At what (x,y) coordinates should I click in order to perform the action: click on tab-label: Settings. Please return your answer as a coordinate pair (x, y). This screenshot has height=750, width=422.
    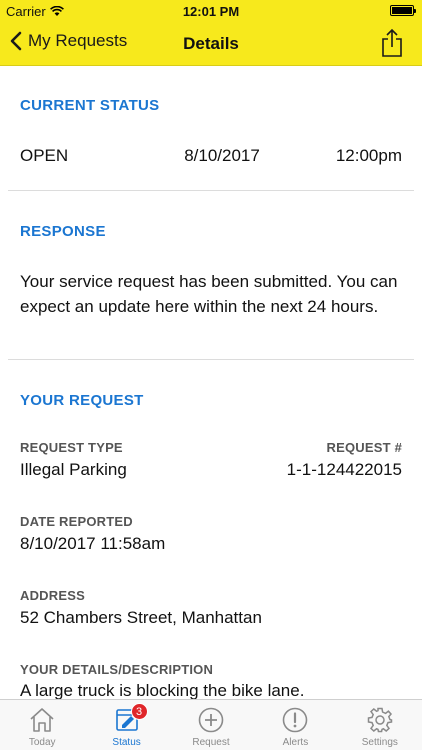
    Looking at the image, I should click on (379, 742).